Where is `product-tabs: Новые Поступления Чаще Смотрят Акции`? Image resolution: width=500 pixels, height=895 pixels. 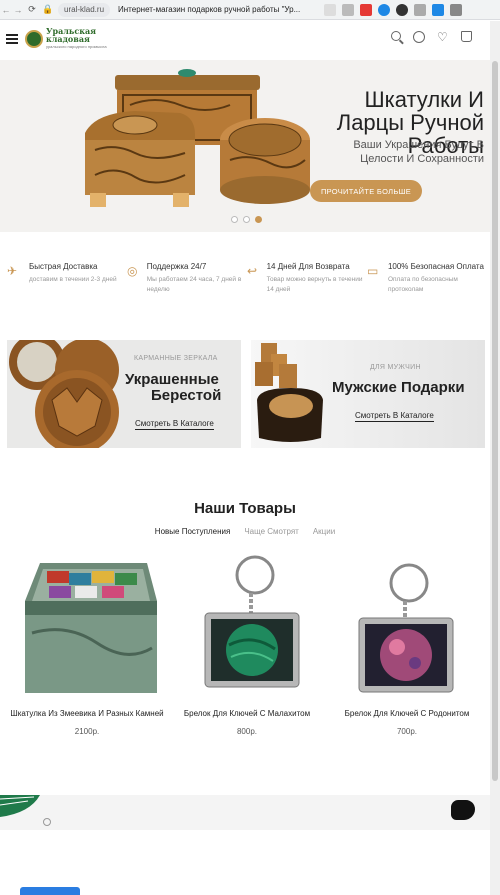
product-tabs: Новые Поступления Чаще Смотрят Акции is located at coordinates (245, 531).